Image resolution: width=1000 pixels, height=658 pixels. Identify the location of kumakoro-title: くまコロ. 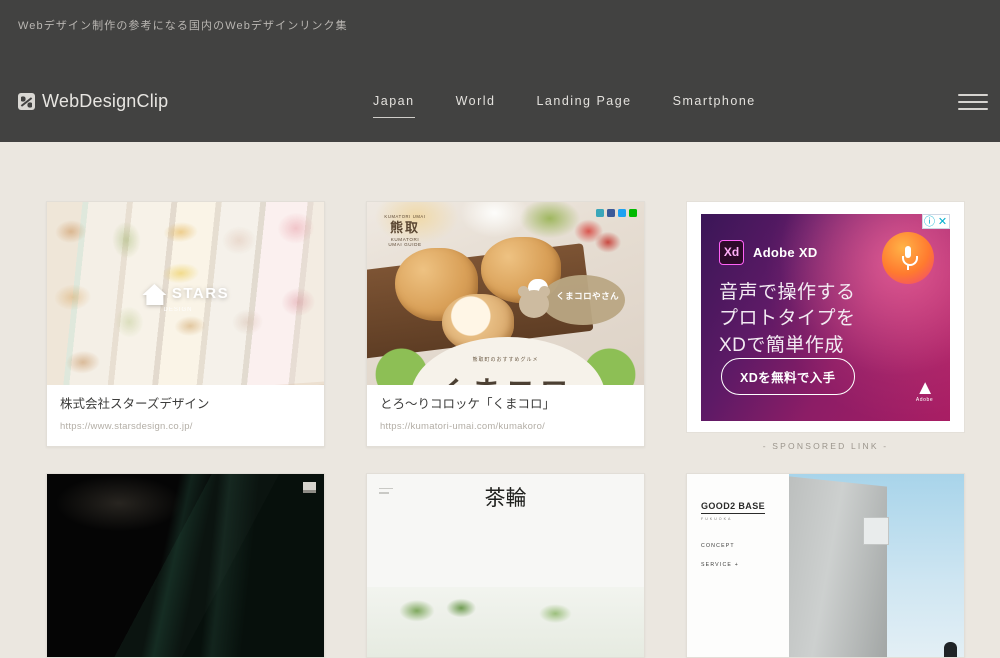
(505, 377).